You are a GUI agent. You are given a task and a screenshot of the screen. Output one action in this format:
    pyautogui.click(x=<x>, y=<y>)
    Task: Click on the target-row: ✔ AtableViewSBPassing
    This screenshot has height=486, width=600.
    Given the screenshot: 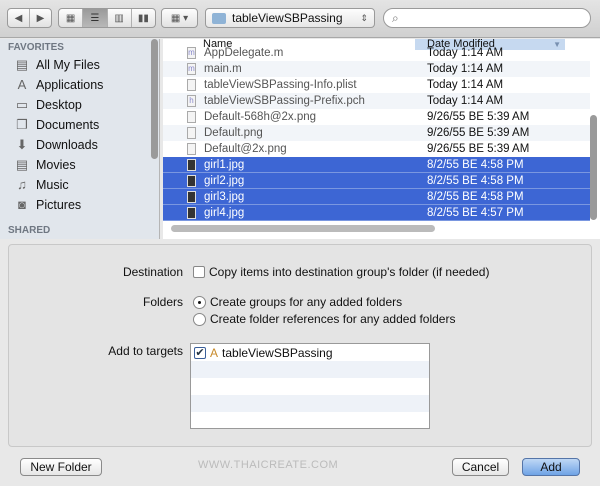 What is the action you would take?
    pyautogui.click(x=310, y=352)
    